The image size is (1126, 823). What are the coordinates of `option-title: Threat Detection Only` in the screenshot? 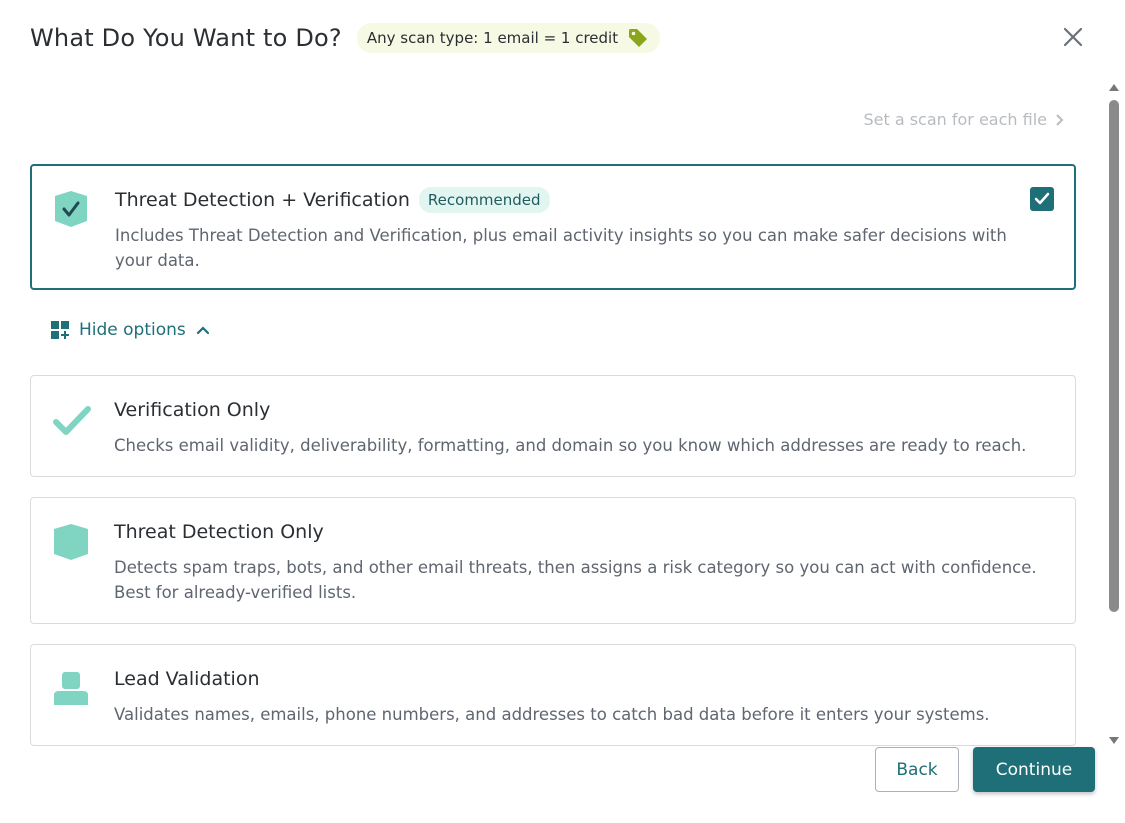 It's located at (219, 532).